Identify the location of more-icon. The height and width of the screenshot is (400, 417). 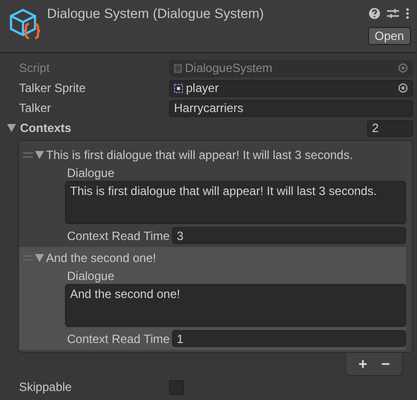
(407, 13).